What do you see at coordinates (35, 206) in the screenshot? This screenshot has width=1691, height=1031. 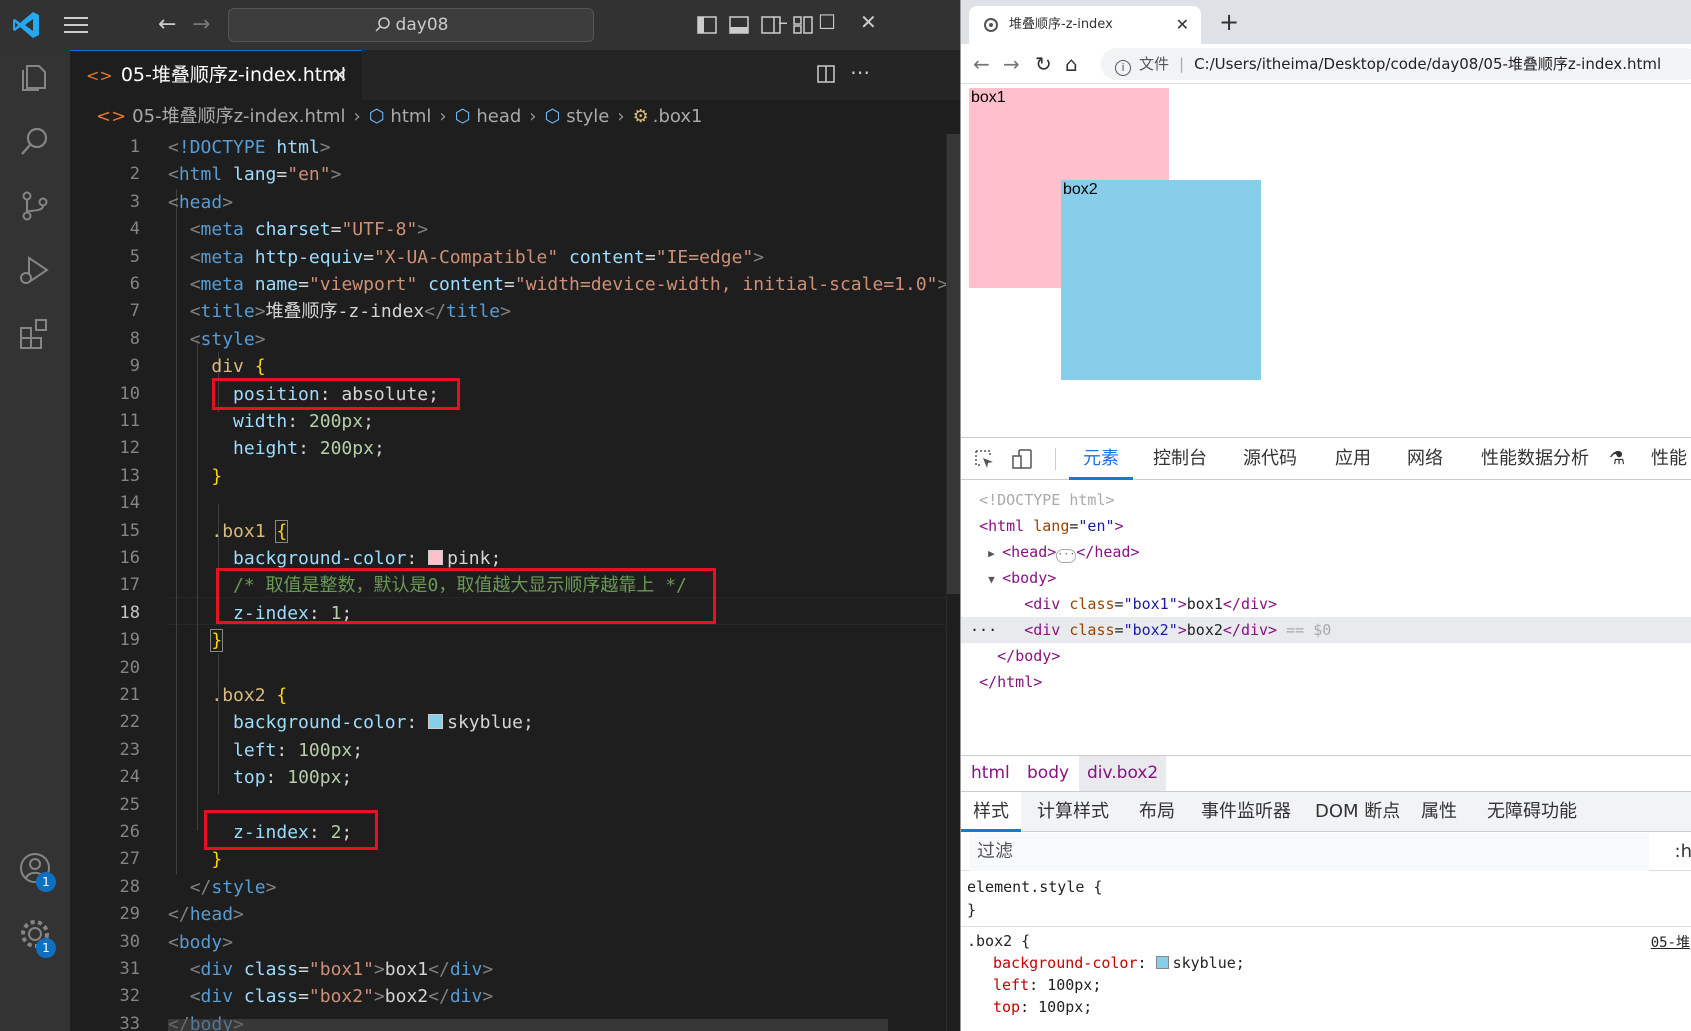 I see `source-control-icon` at bounding box center [35, 206].